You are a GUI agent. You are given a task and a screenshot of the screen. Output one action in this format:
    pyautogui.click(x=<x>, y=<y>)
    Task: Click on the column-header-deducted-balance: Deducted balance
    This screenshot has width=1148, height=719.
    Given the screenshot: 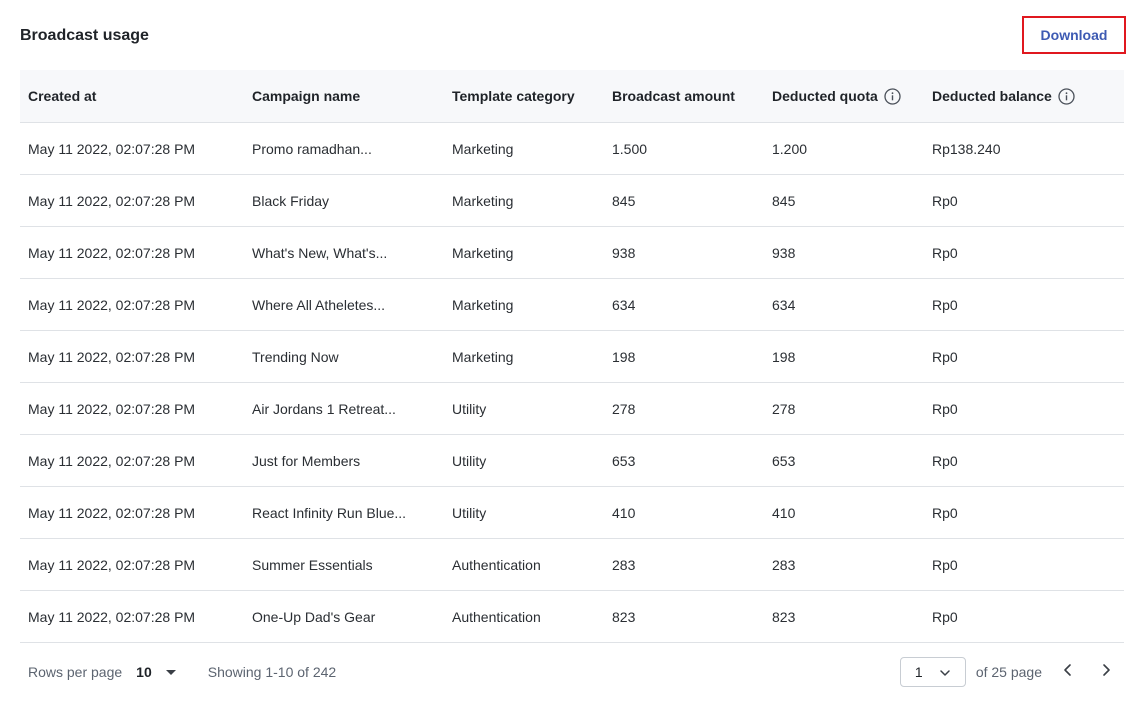 What is the action you would take?
    pyautogui.click(x=1024, y=96)
    